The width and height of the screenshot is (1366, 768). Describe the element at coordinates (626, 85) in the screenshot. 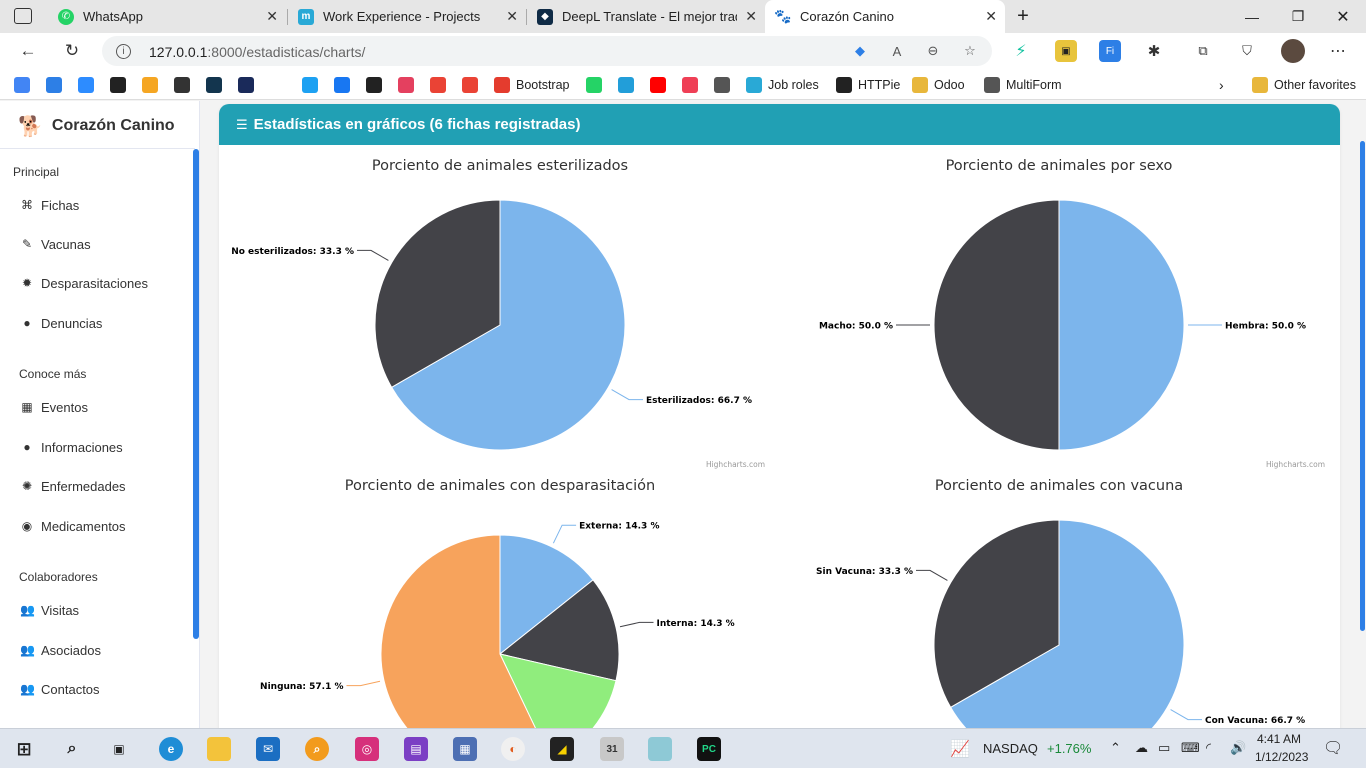

I see `bookmark-telegram` at that location.